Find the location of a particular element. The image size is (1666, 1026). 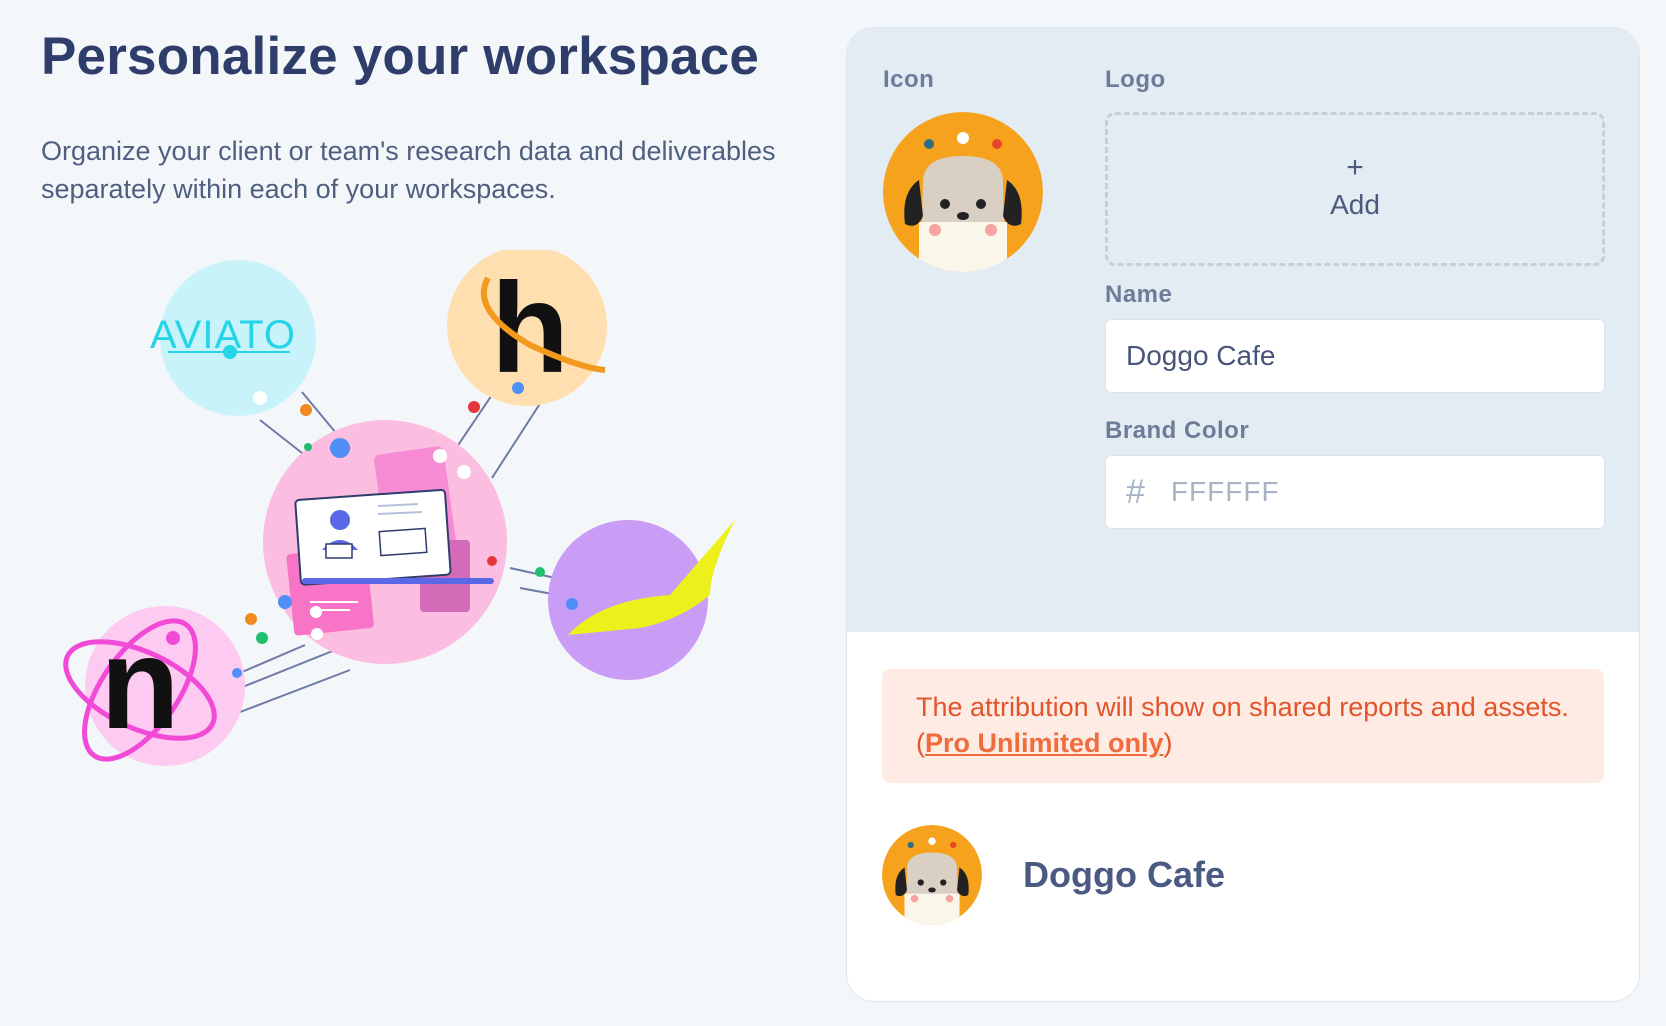

plus-icon: + is located at coordinates (1355, 167).